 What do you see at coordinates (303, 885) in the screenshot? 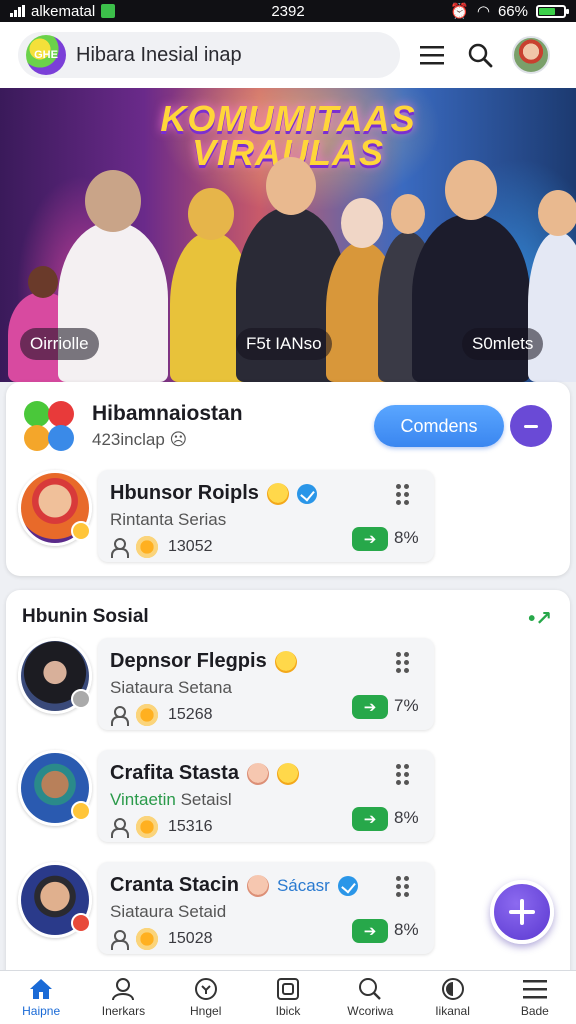
I see `member-tag: Sácasr` at bounding box center [303, 885].